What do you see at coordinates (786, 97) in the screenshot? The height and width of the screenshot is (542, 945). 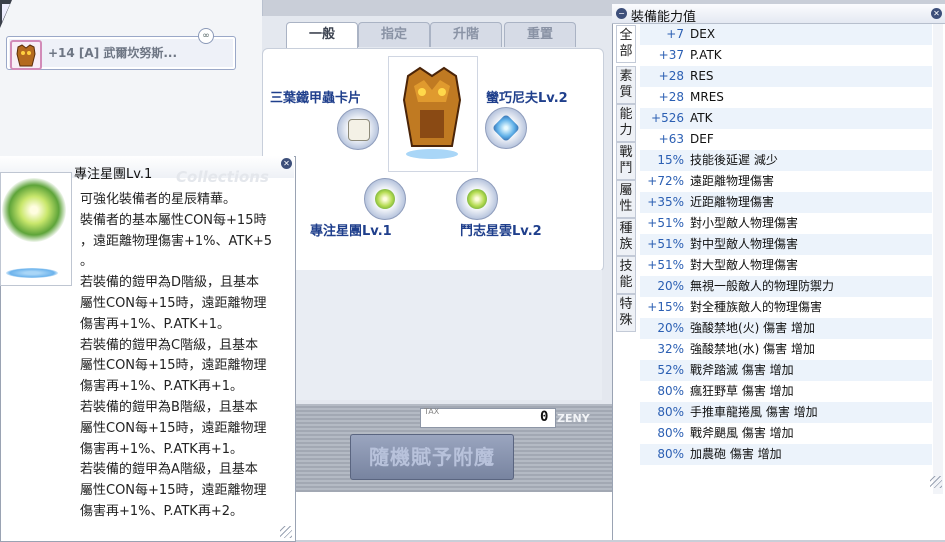 I see `stat-row: +28 MRES` at bounding box center [786, 97].